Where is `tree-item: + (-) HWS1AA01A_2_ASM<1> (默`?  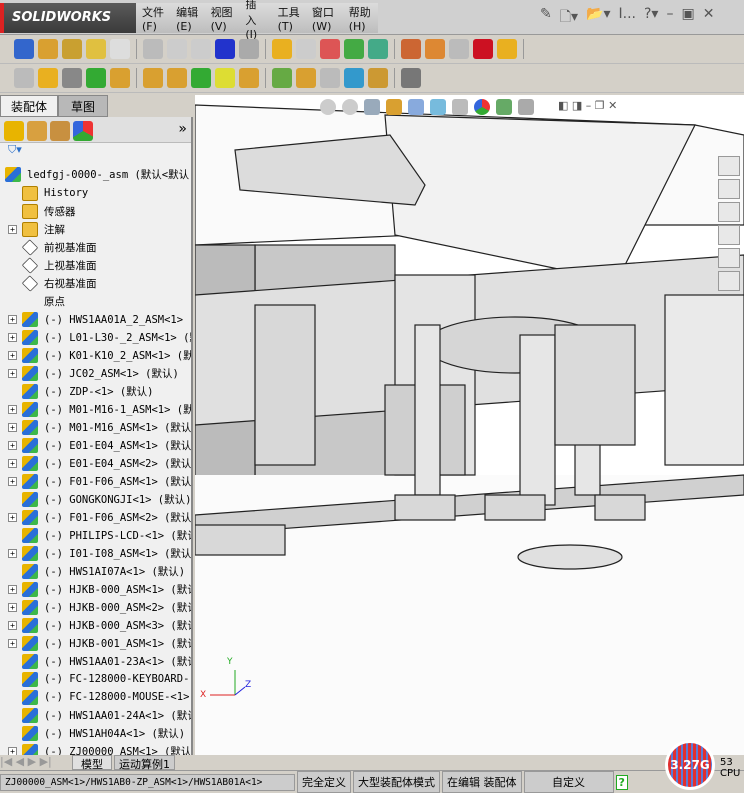
tree-item: + (-) HWS1AA01A_2_ASM<1> (默 is located at coordinates (95, 319).